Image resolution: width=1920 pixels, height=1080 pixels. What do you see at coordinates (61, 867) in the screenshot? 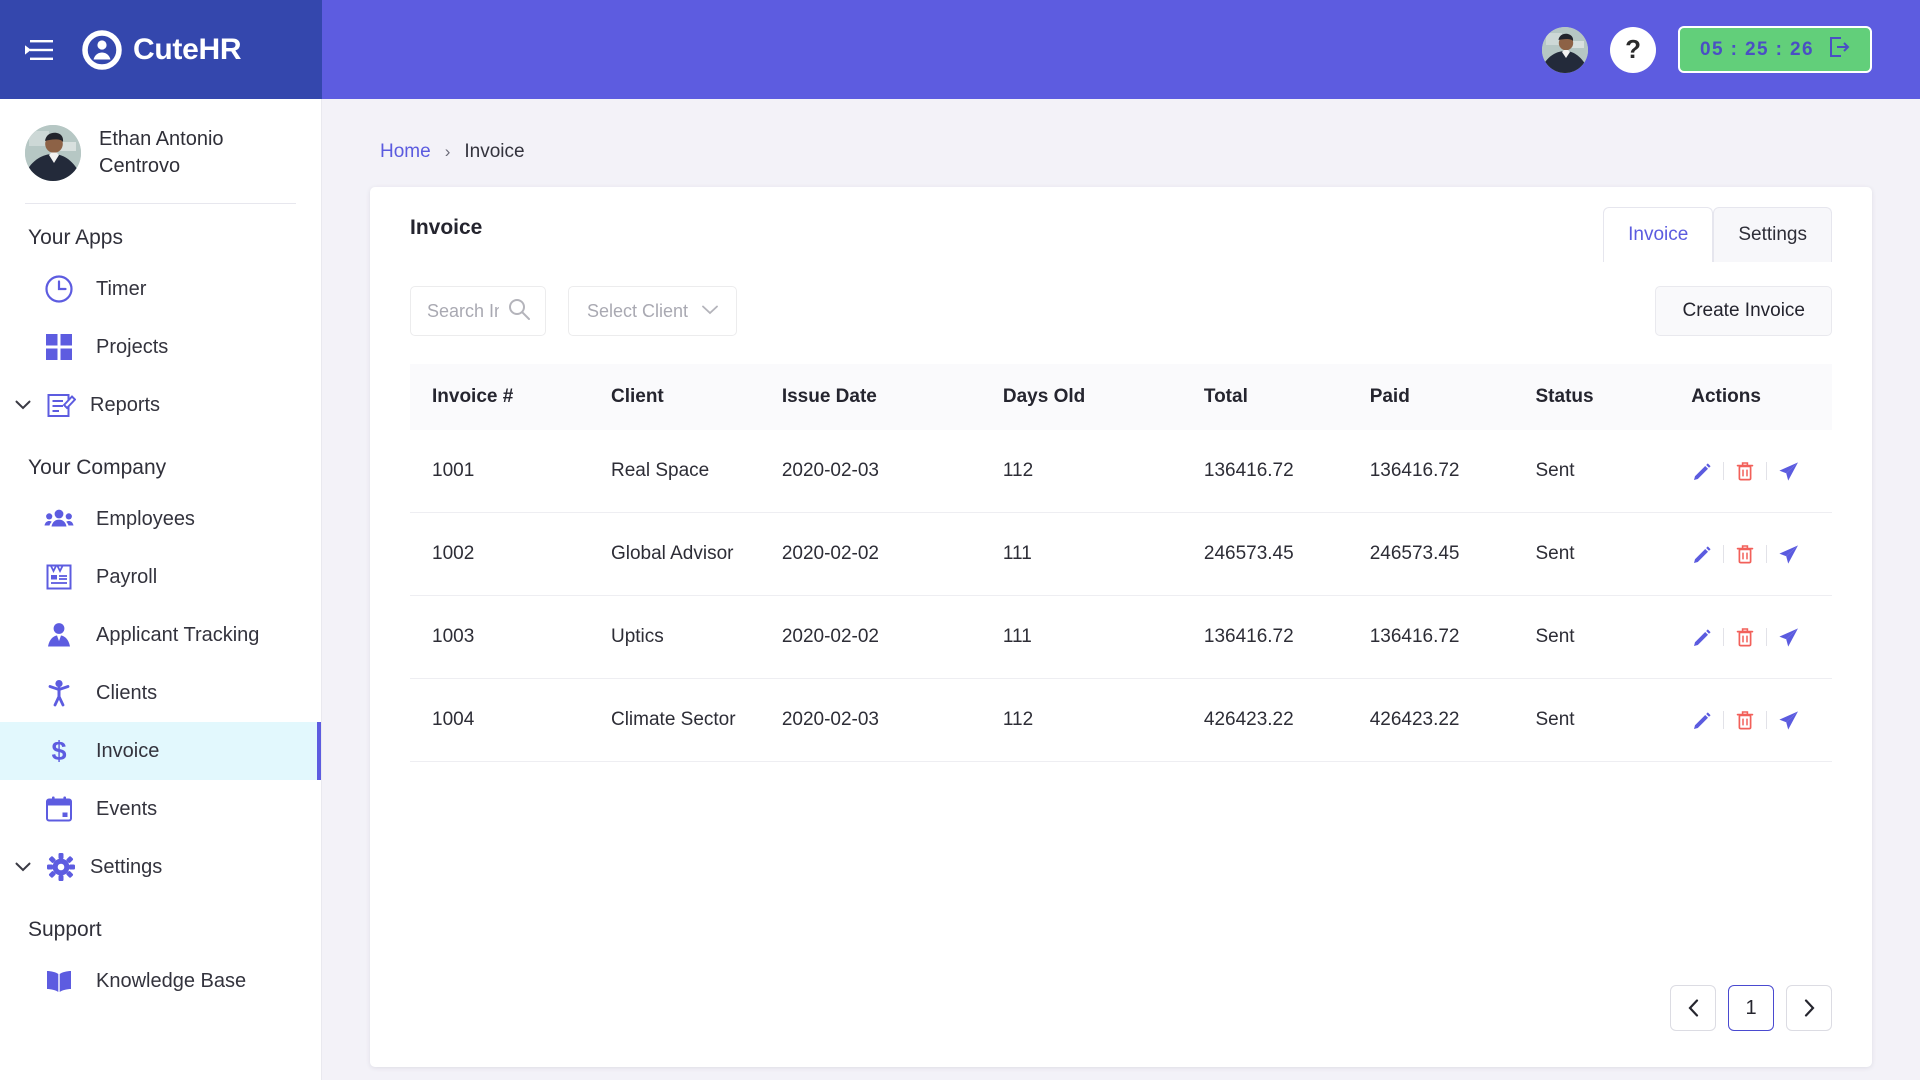
I see `gear-icon` at bounding box center [61, 867].